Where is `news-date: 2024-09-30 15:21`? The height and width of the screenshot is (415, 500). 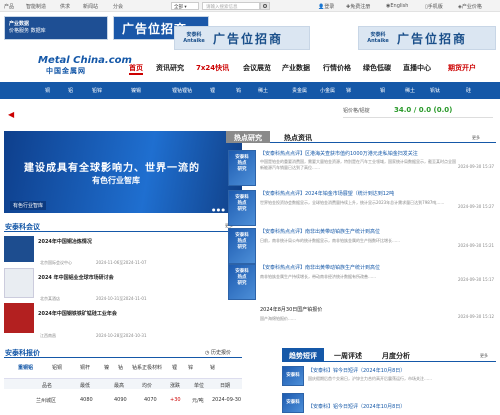
news-date: 2024-09-30 15:21 is located at coordinates (476, 245).